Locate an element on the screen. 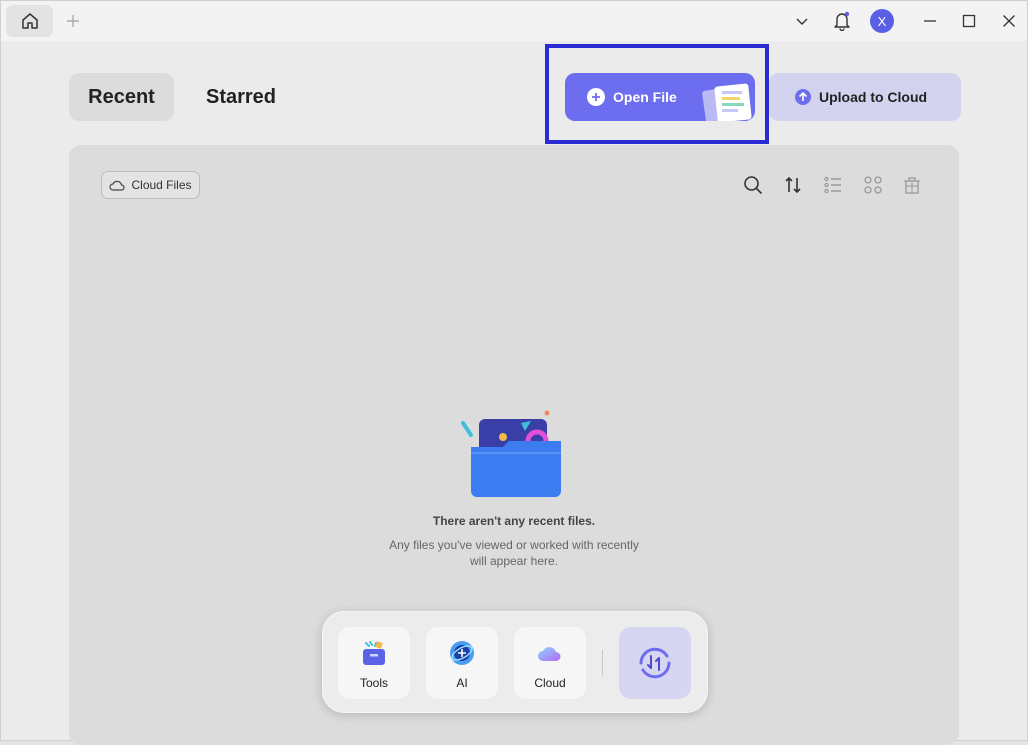 Image resolution: width=1028 pixels, height=745 pixels. cloud-files-label: Cloud Files is located at coordinates (161, 185).